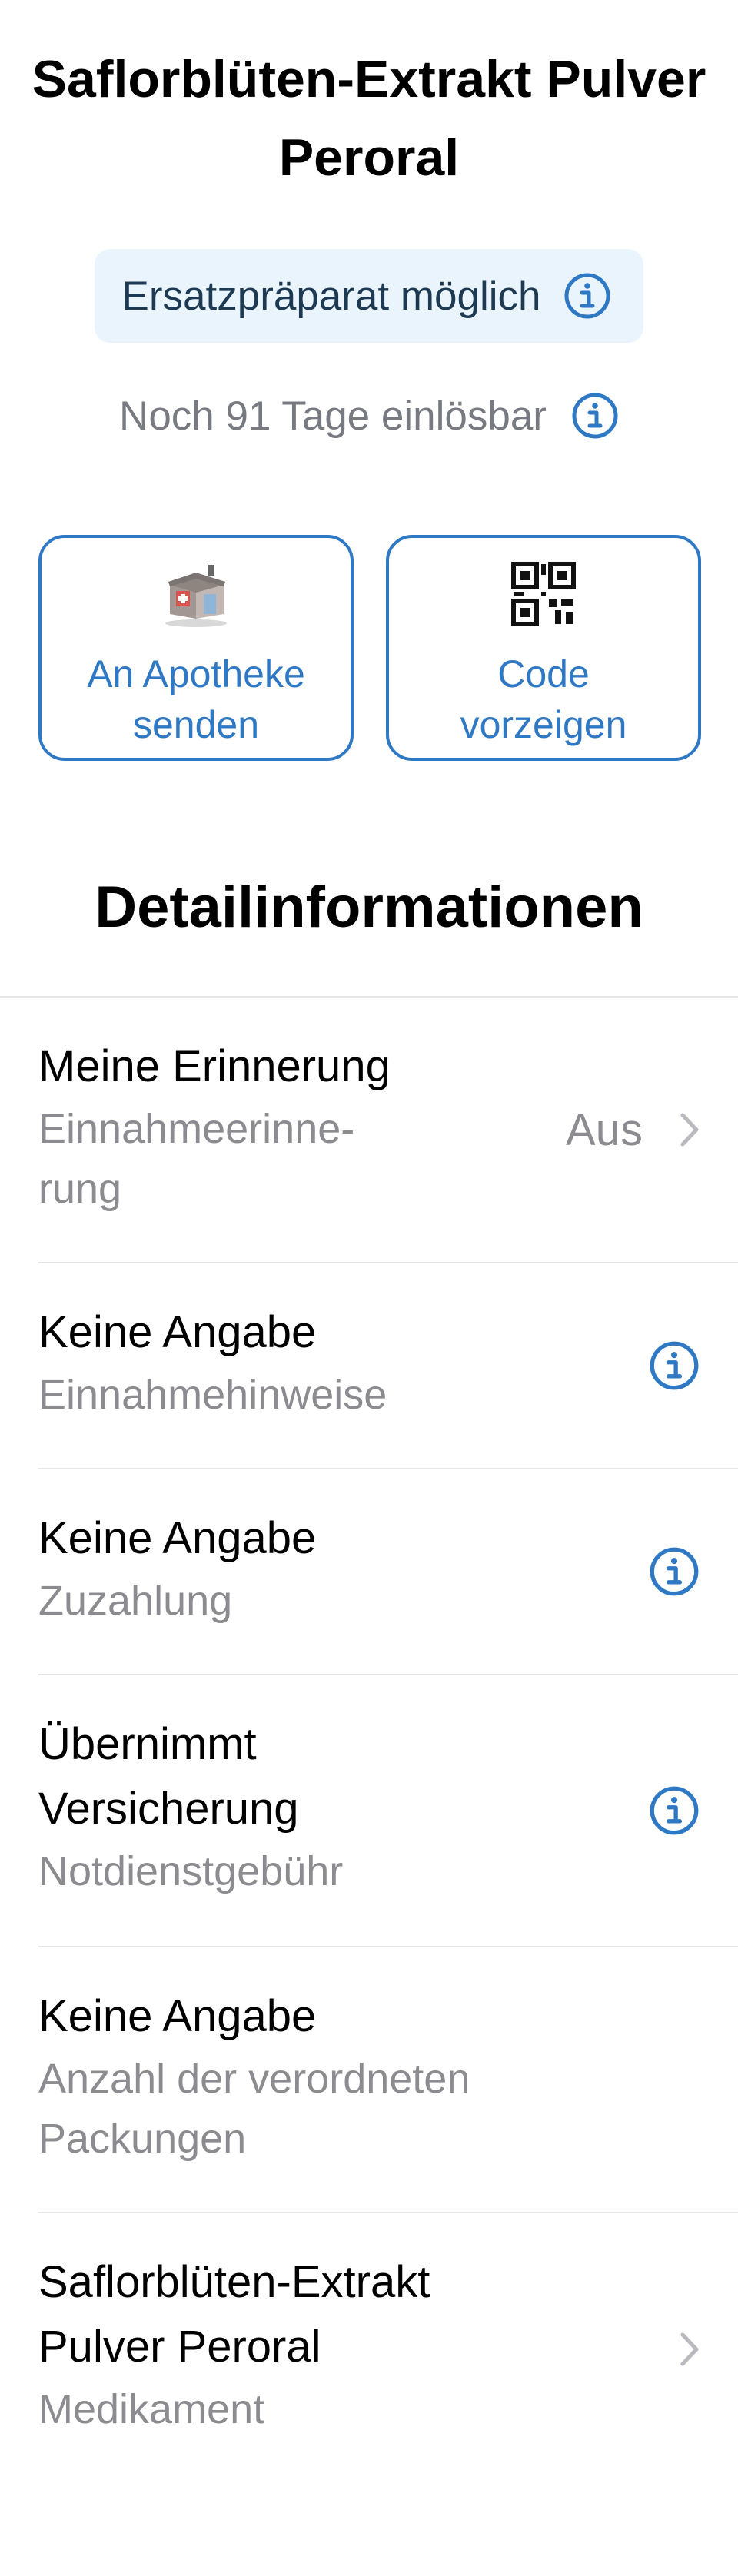 The image size is (738, 2576). What do you see at coordinates (196, 594) in the screenshot?
I see `pharmacy-icon` at bounding box center [196, 594].